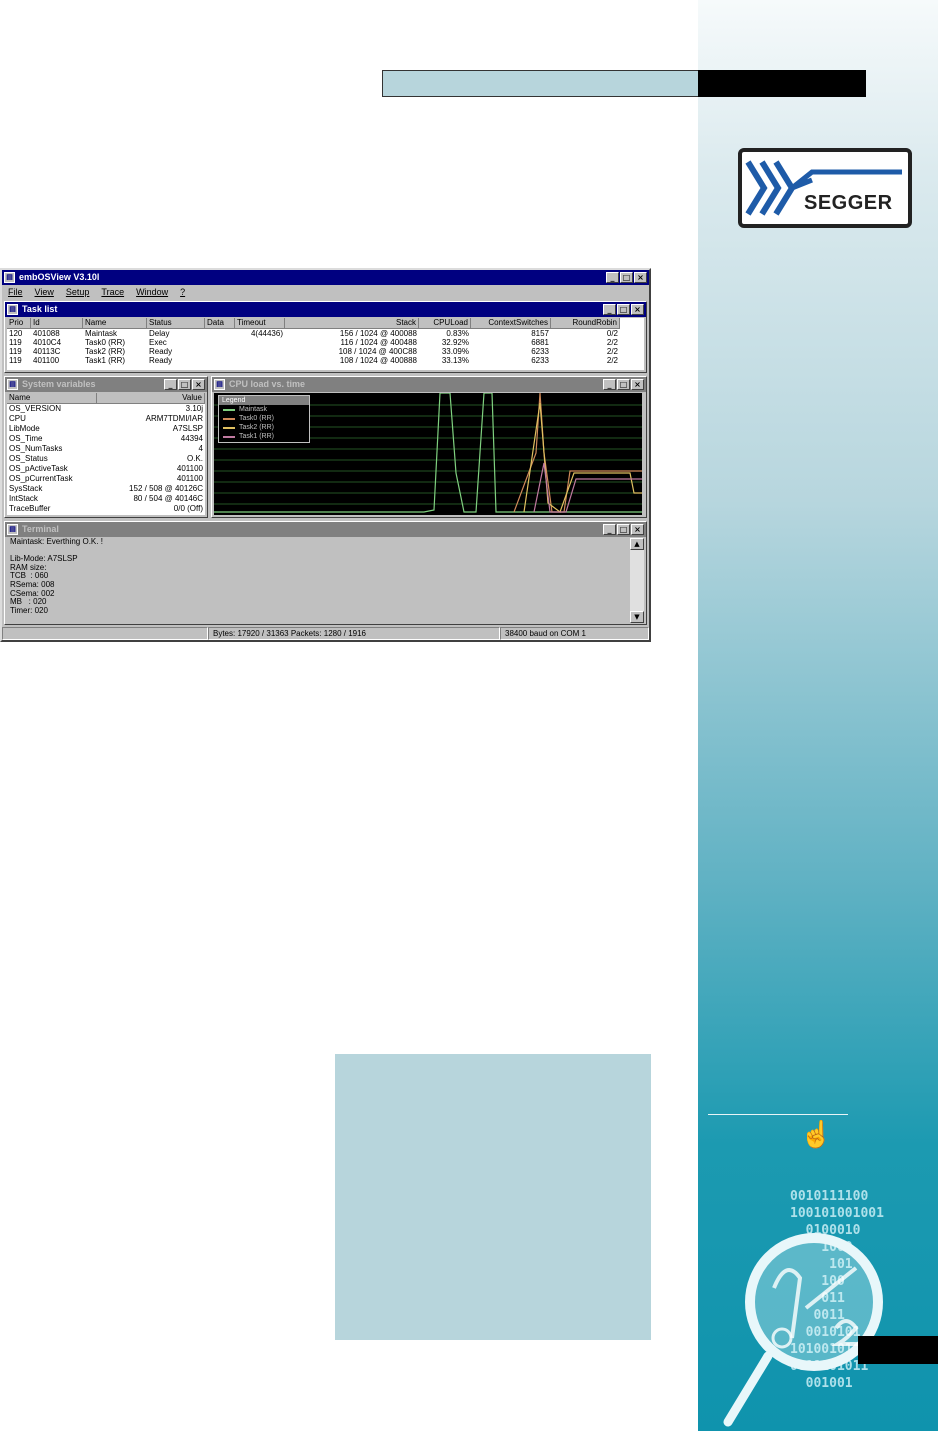  What do you see at coordinates (582, 457) in the screenshot?
I see `load-trace` at bounding box center [582, 457].